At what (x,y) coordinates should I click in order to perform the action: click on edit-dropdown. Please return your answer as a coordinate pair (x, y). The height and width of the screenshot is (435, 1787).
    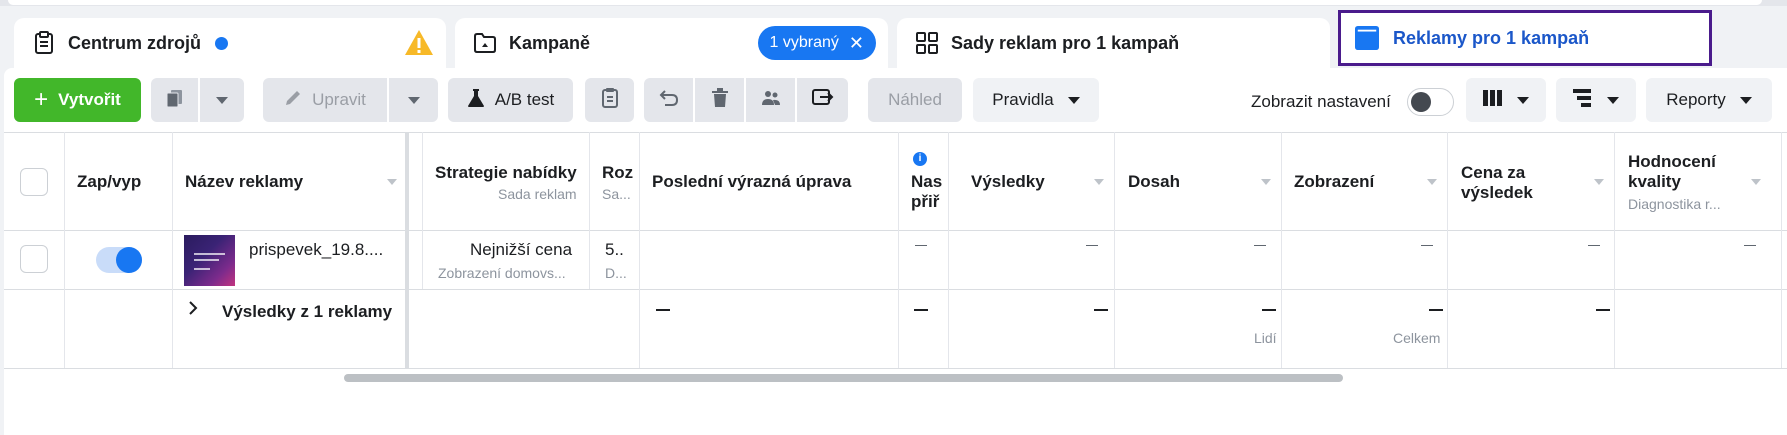
    Looking at the image, I should click on (413, 100).